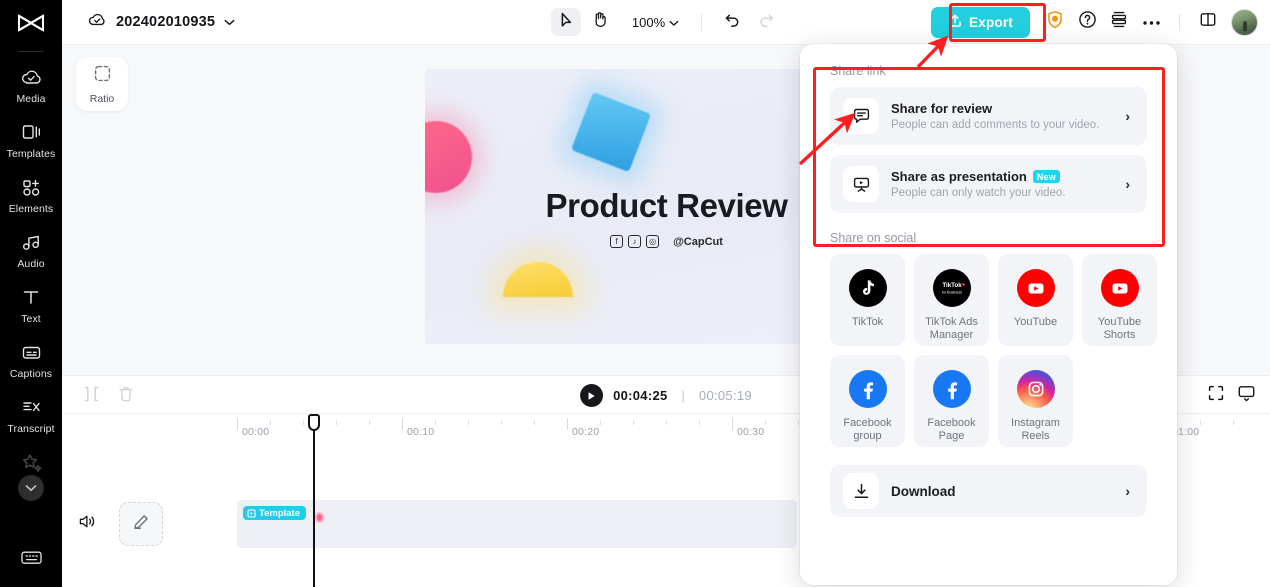 Image resolution: width=1270 pixels, height=587 pixels. Describe the element at coordinates (31, 297) in the screenshot. I see `text-t-icon` at that location.